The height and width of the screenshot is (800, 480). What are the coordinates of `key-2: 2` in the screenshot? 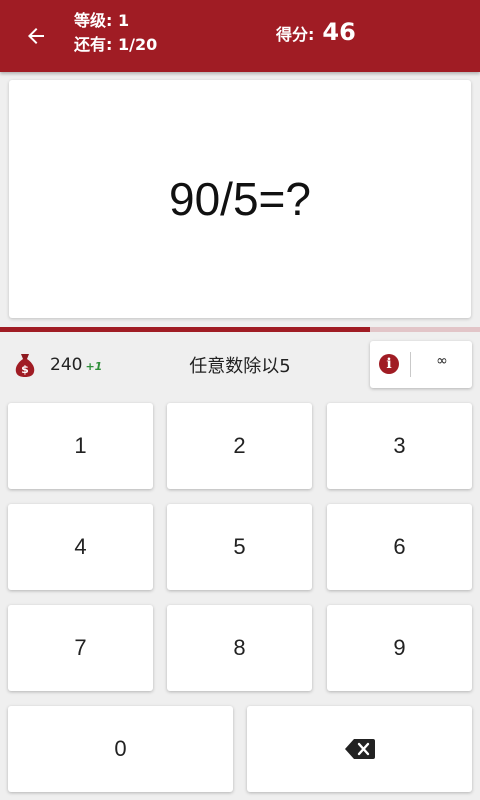 It's located at (239, 446).